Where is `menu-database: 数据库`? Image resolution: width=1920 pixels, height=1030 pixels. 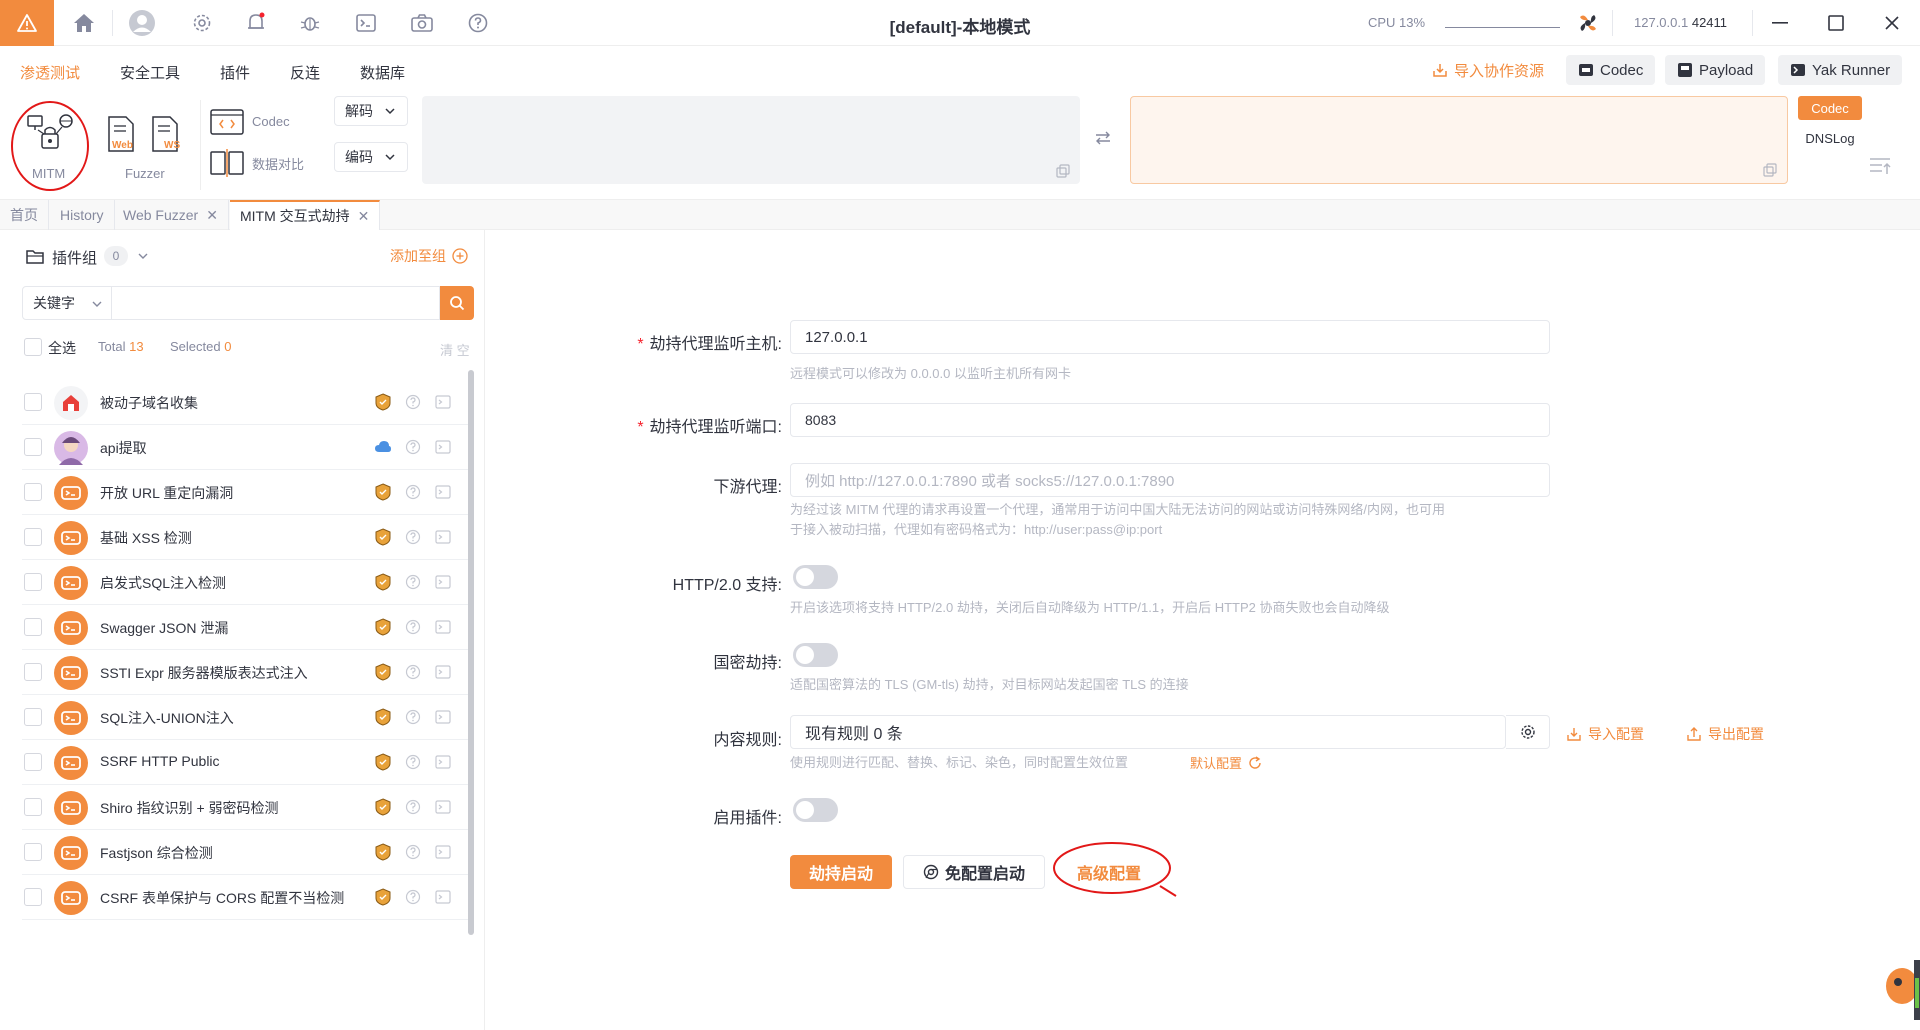 menu-database: 数据库 is located at coordinates (382, 72).